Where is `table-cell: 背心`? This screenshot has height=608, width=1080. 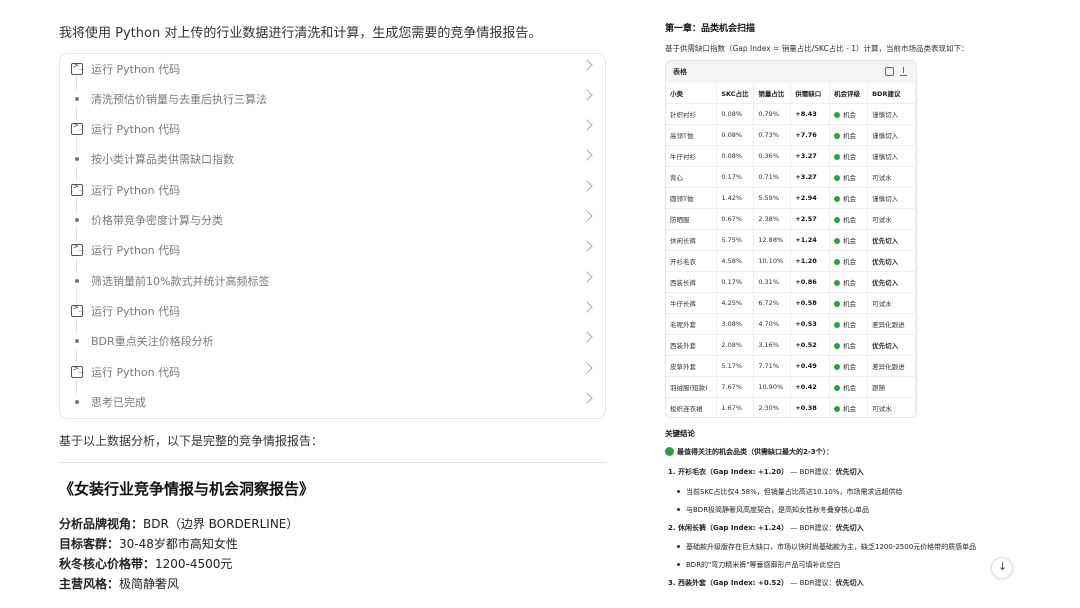 table-cell: 背心 is located at coordinates (692, 177).